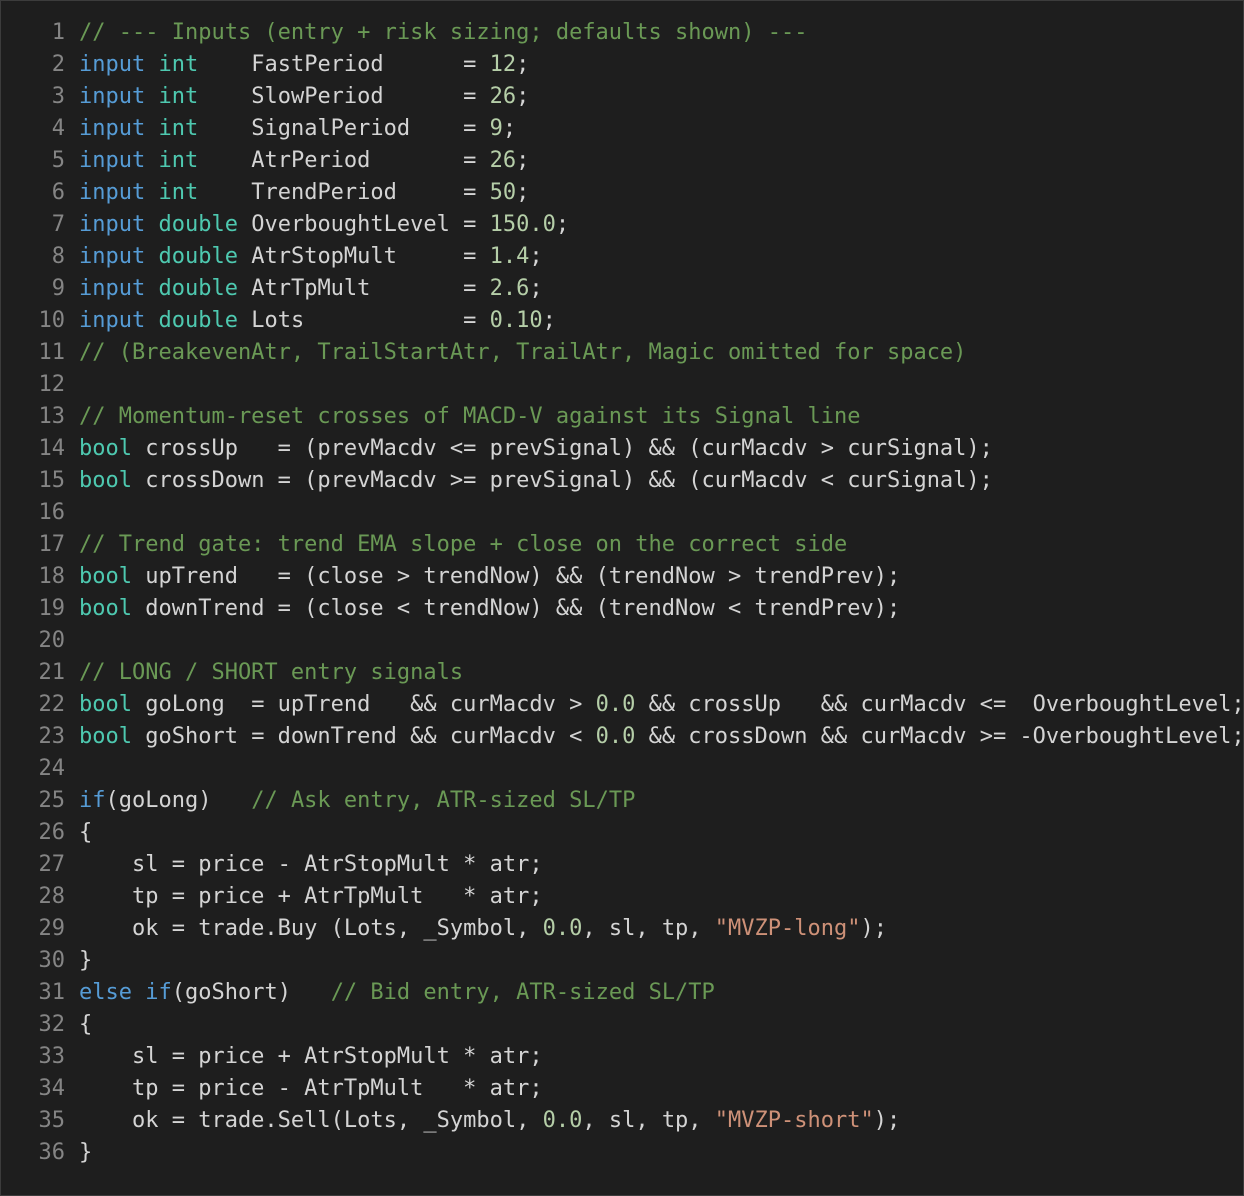 The width and height of the screenshot is (1244, 1196). What do you see at coordinates (304, 865) in the screenshot?
I see `code-text: sl = price - AtrStopMult * atr;` at bounding box center [304, 865].